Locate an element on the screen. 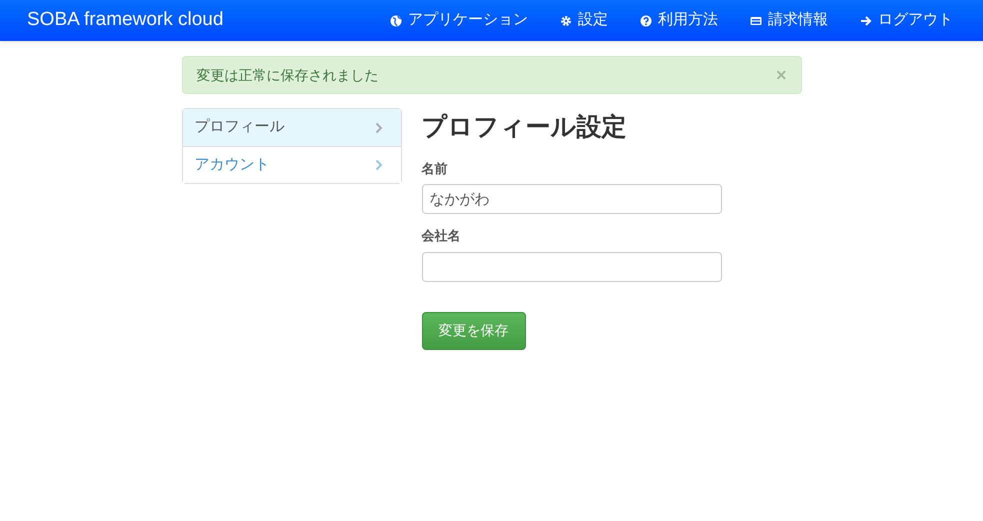  globe-icon is located at coordinates (396, 20).